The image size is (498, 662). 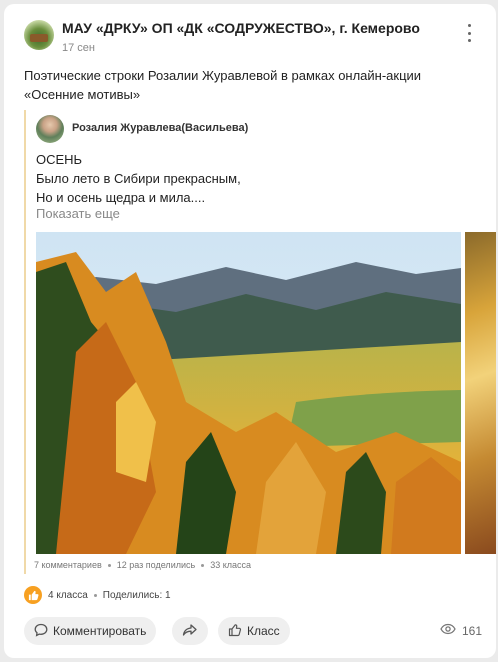 I want to click on action-bar: Комментировать Класс 161, so click(x=253, y=632).